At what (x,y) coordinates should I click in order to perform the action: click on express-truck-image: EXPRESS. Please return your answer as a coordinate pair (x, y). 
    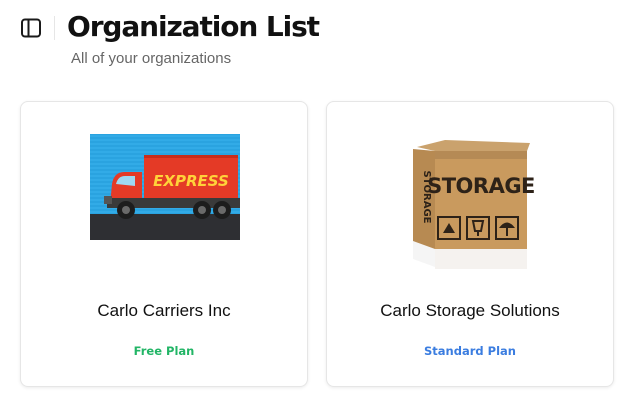
    Looking at the image, I should click on (165, 187).